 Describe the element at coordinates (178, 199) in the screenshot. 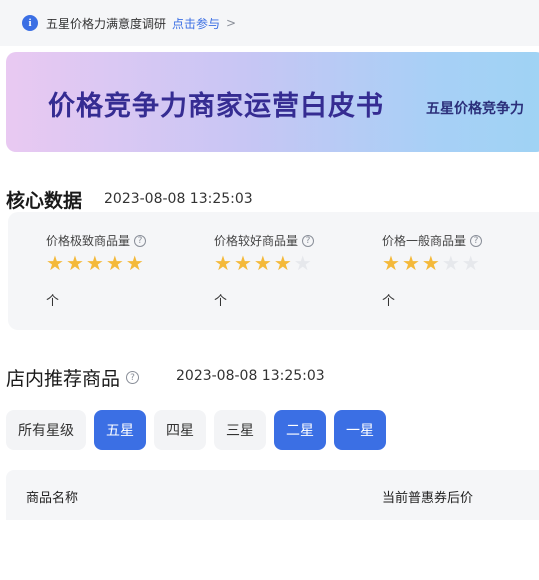

I see `core-data-timestamp: 2023-08-08 13:25:03` at that location.